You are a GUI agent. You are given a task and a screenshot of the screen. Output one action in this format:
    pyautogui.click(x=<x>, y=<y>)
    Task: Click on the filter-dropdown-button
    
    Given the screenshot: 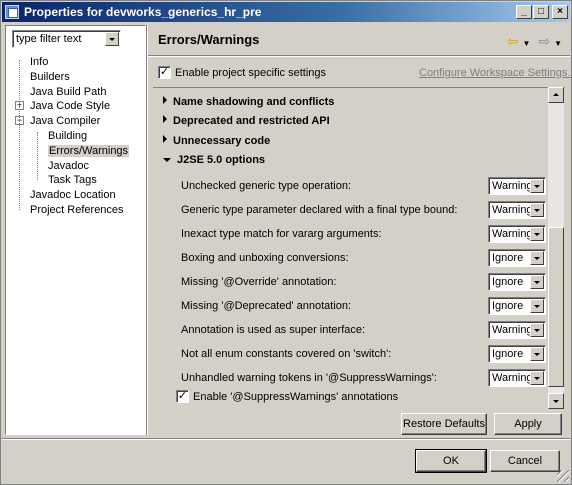 What is the action you would take?
    pyautogui.click(x=112, y=39)
    